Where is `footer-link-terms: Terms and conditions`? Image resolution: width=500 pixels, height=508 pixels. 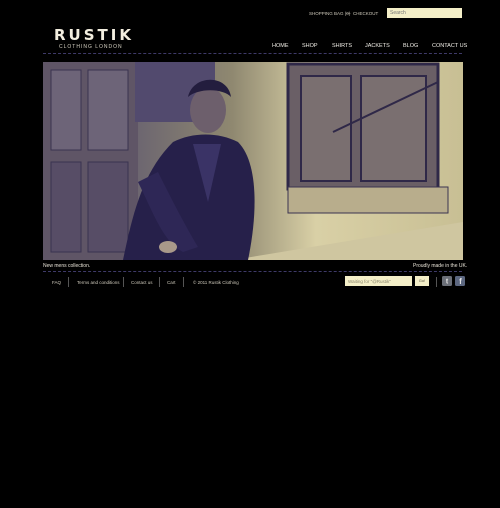
footer-link-terms: Terms and conditions is located at coordinates (98, 282).